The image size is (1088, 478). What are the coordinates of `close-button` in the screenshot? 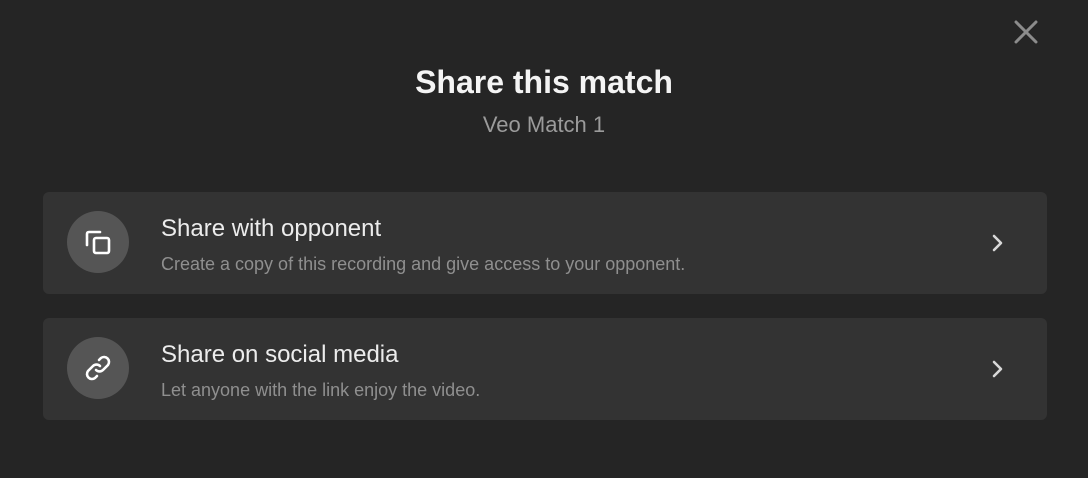 It's located at (1026, 32).